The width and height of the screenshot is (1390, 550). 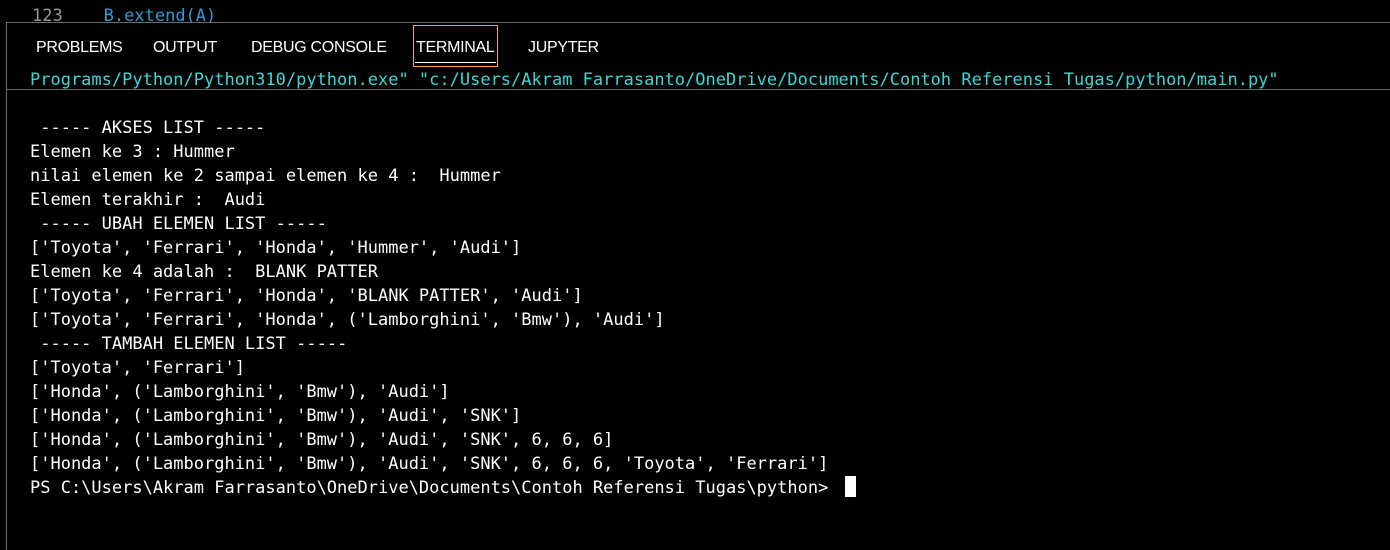 I want to click on terminal-line: ----- AKSES LIST -----, so click(x=148, y=128).